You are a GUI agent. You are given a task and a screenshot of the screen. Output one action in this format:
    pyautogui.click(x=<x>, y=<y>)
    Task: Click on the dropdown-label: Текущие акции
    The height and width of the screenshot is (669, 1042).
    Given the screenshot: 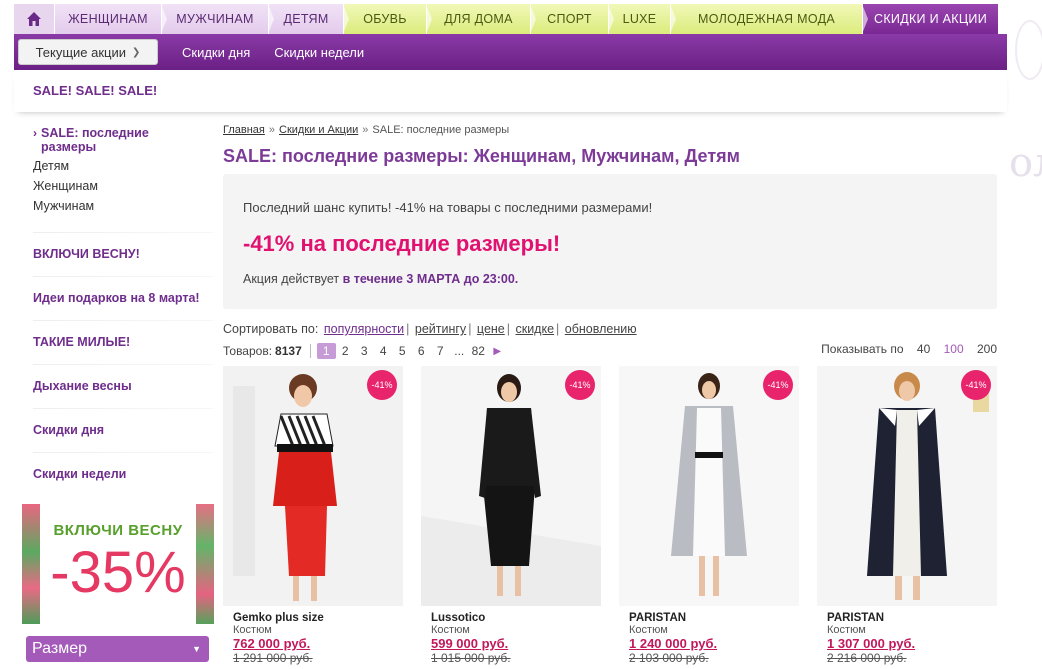 What is the action you would take?
    pyautogui.click(x=81, y=52)
    